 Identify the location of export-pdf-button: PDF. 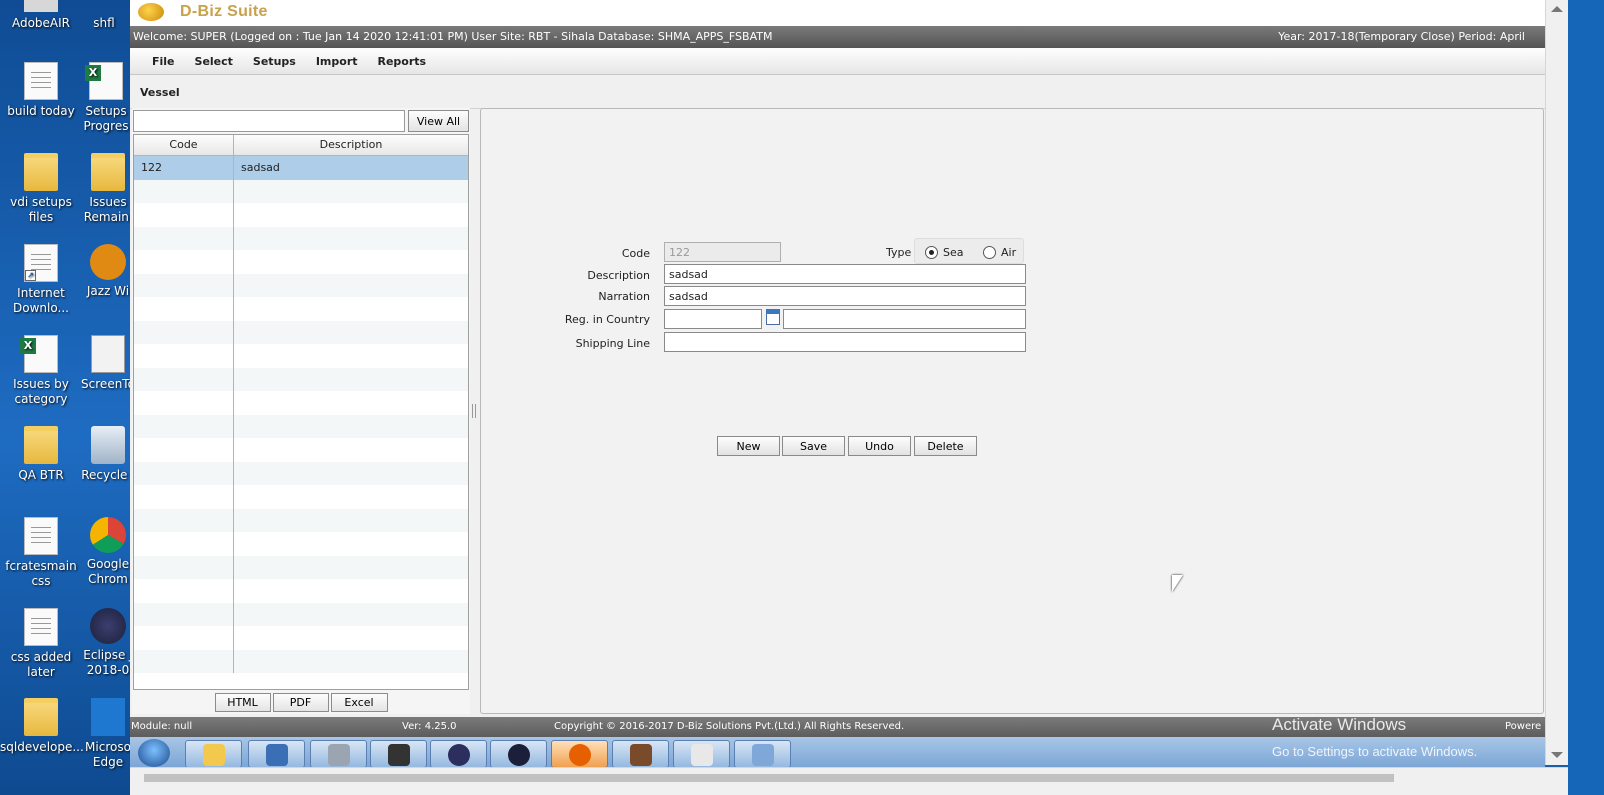
(300, 702).